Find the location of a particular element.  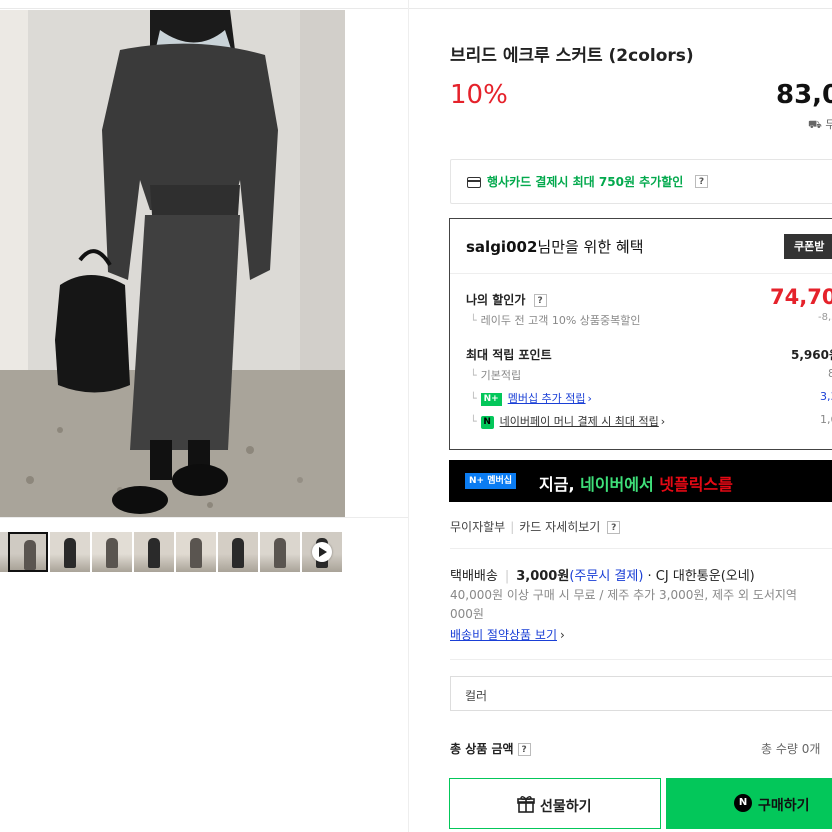

basic-points-value: 8 is located at coordinates (830, 373).